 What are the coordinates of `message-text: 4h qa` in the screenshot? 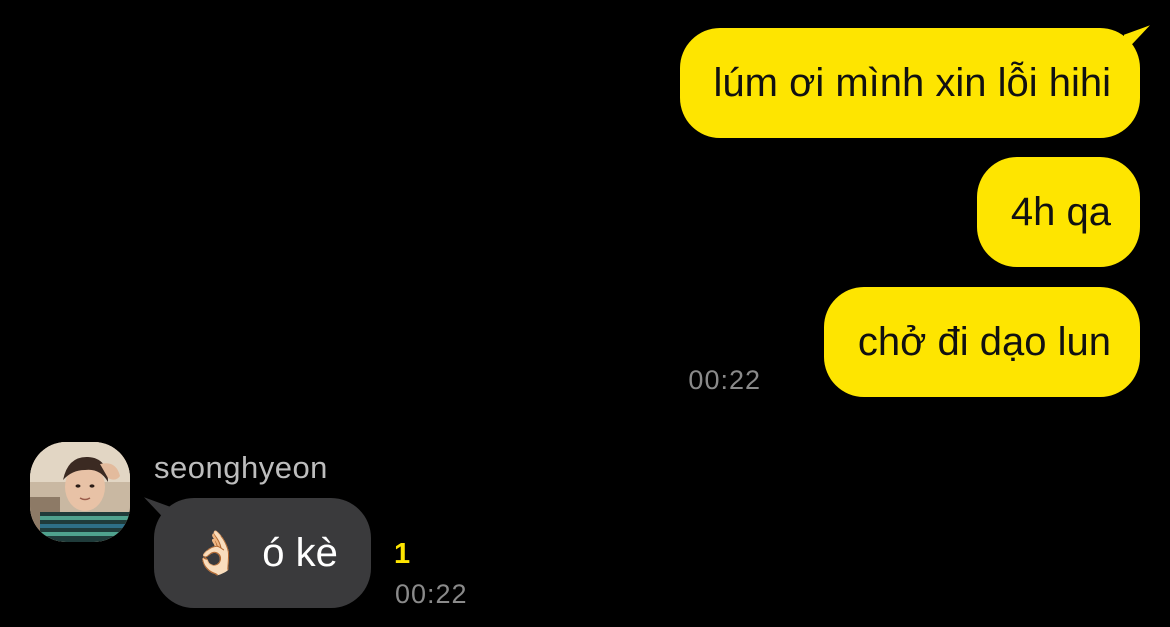 It's located at (1060, 212).